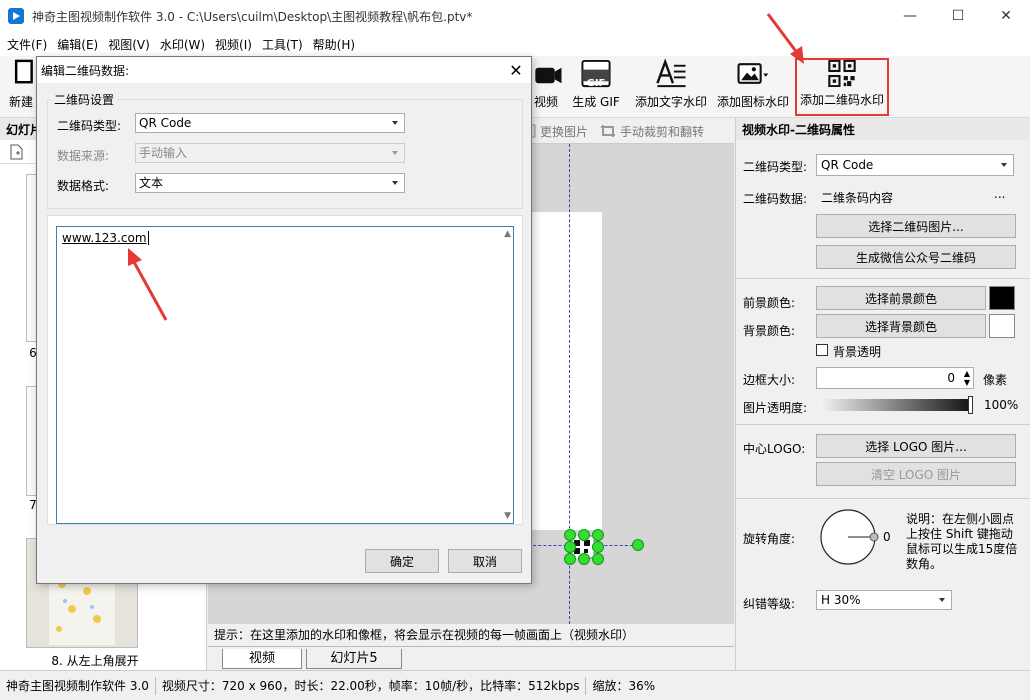 Image resolution: width=1030 pixels, height=700 pixels. Describe the element at coordinates (584, 535) in the screenshot. I see `resize-handle-top` at that location.